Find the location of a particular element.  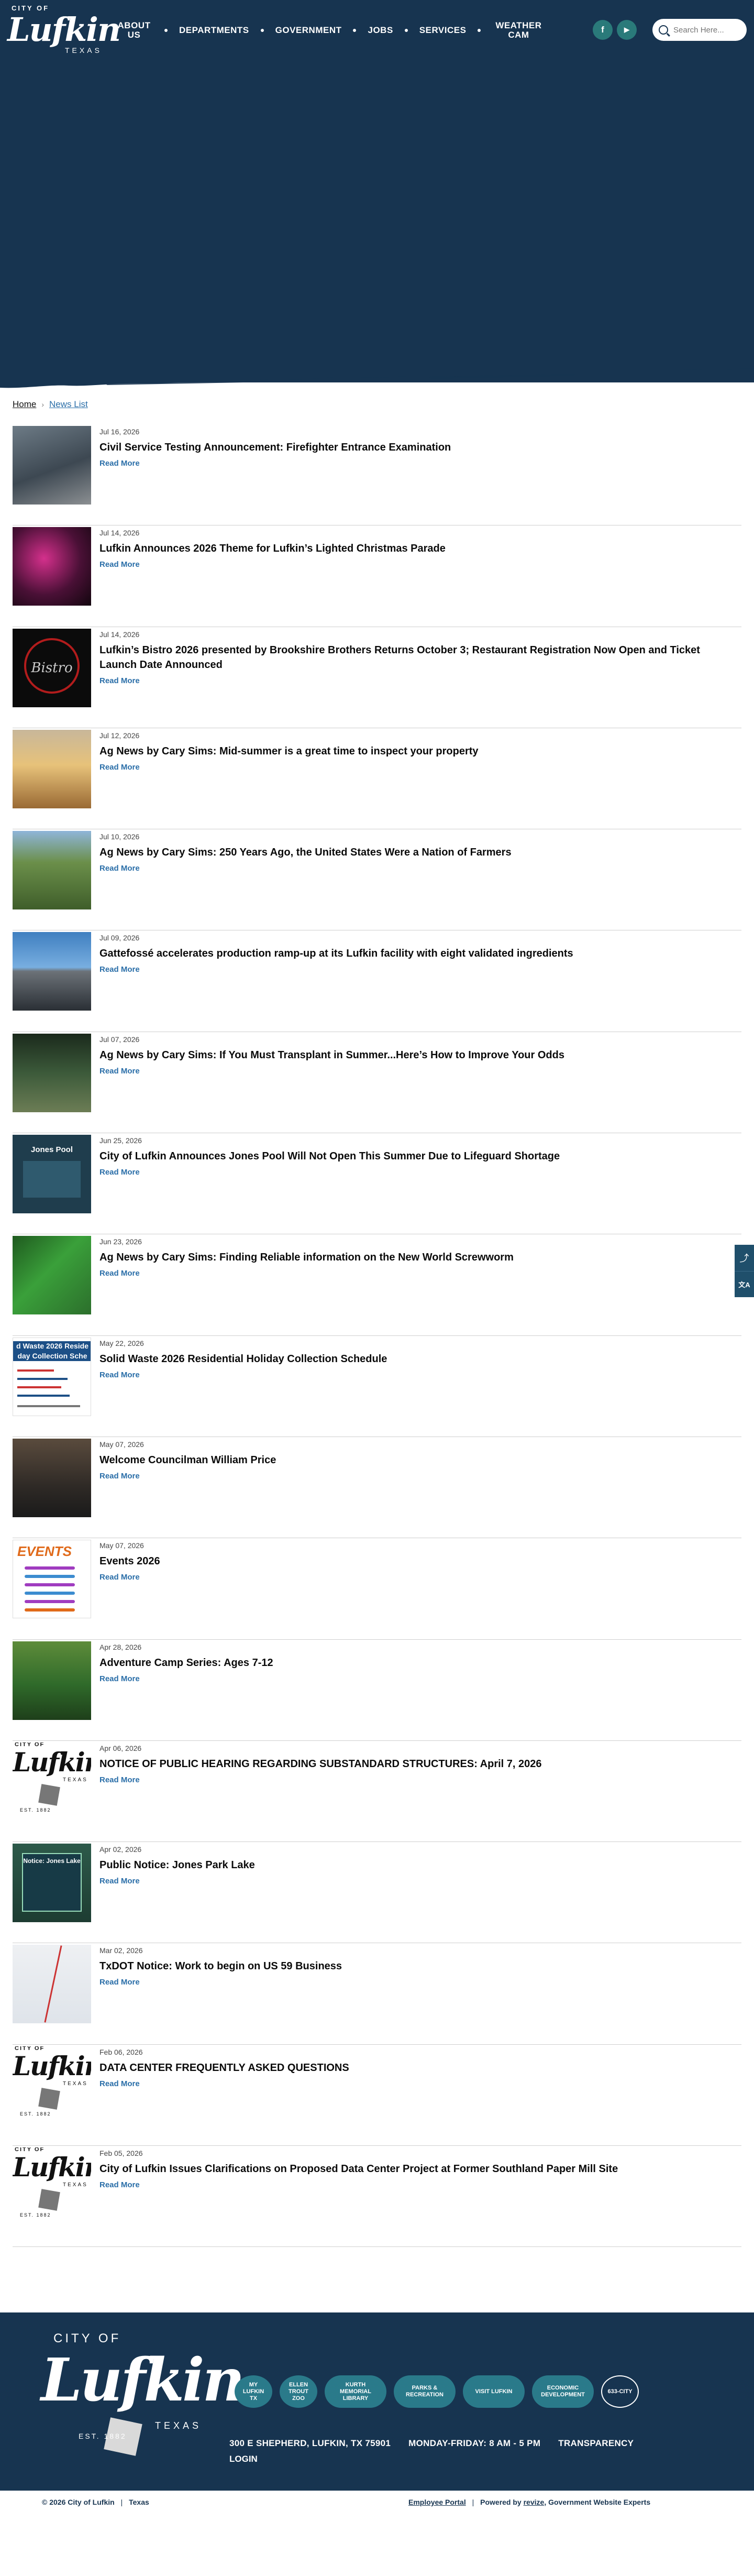

my-lufkin-link: MY LUFKIN TX is located at coordinates (253, 2391).